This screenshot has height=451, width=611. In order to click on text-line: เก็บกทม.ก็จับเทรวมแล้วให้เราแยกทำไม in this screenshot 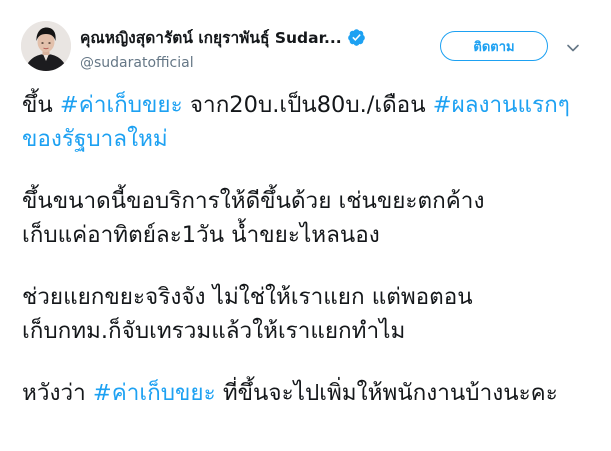, I will do `click(214, 331)`.